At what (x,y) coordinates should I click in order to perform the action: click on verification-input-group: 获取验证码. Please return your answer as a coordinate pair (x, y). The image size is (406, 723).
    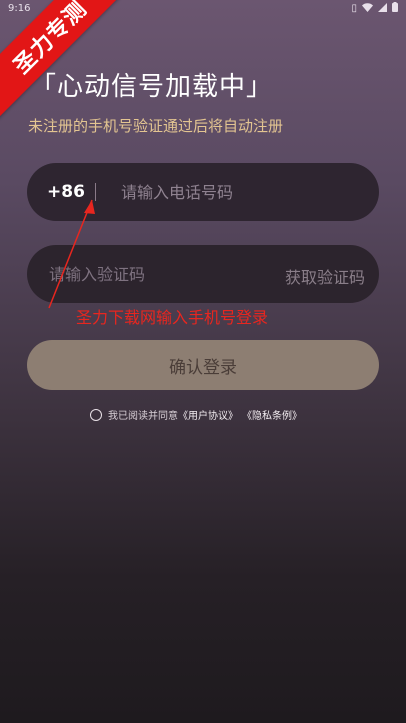
    Looking at the image, I should click on (203, 274).